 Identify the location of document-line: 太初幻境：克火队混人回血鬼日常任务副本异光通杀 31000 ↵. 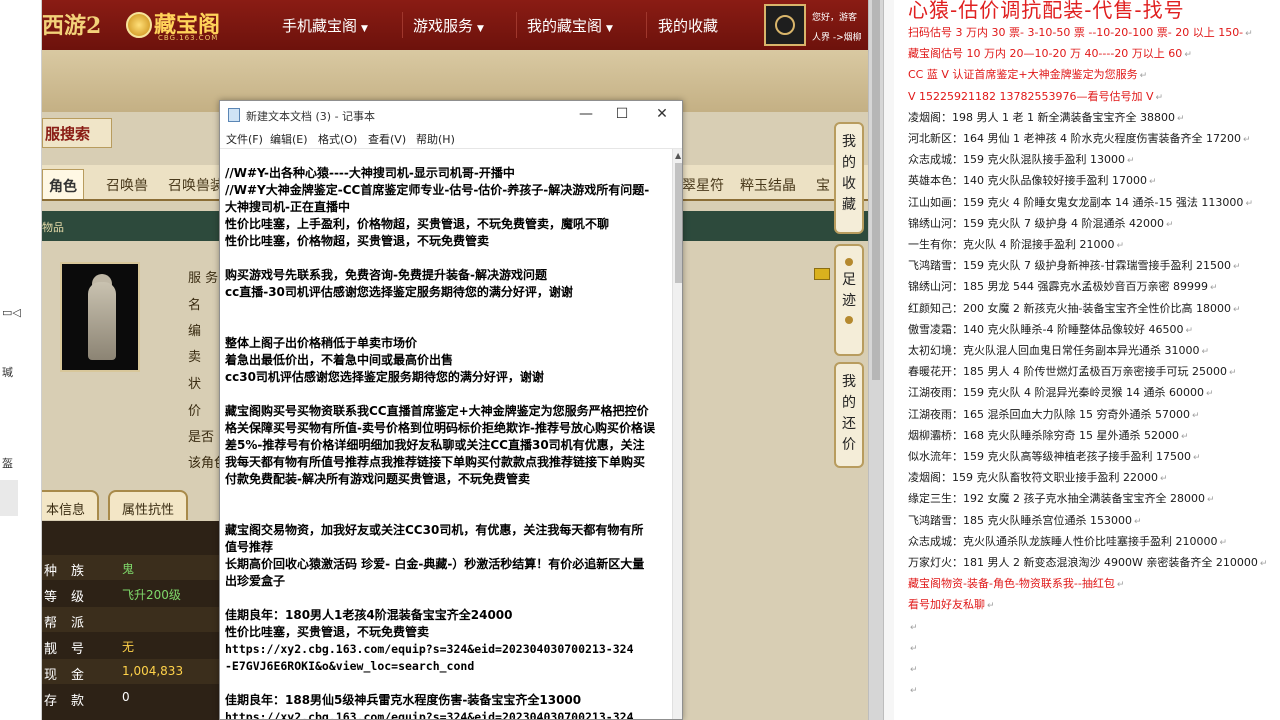
(1058, 350).